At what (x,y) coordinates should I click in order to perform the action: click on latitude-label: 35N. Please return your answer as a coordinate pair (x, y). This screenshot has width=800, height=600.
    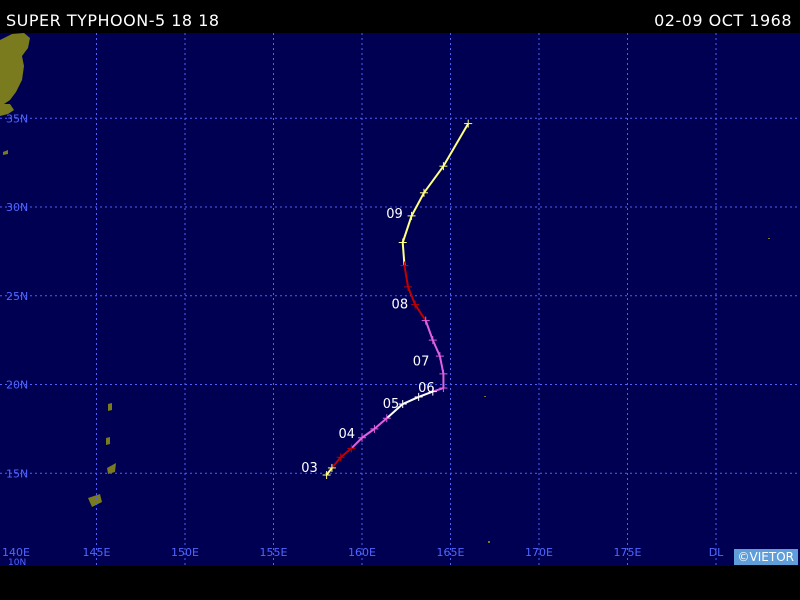
    Looking at the image, I should click on (17, 118).